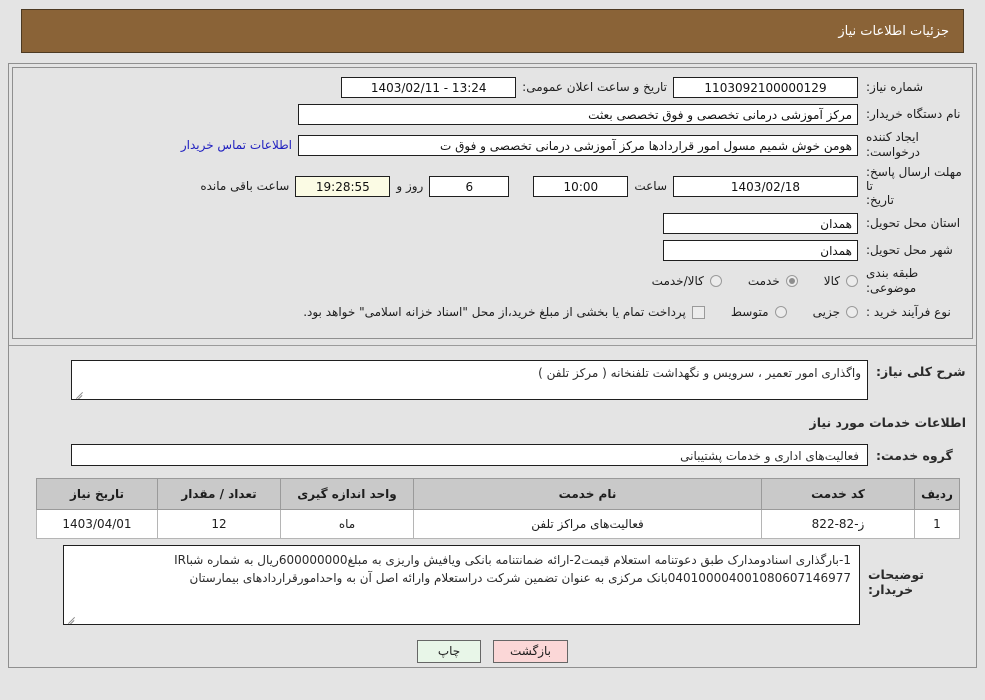 This screenshot has height=700, width=985. Describe the element at coordinates (894, 86) in the screenshot. I see `need-number-label: شماره نیاز:` at that location.